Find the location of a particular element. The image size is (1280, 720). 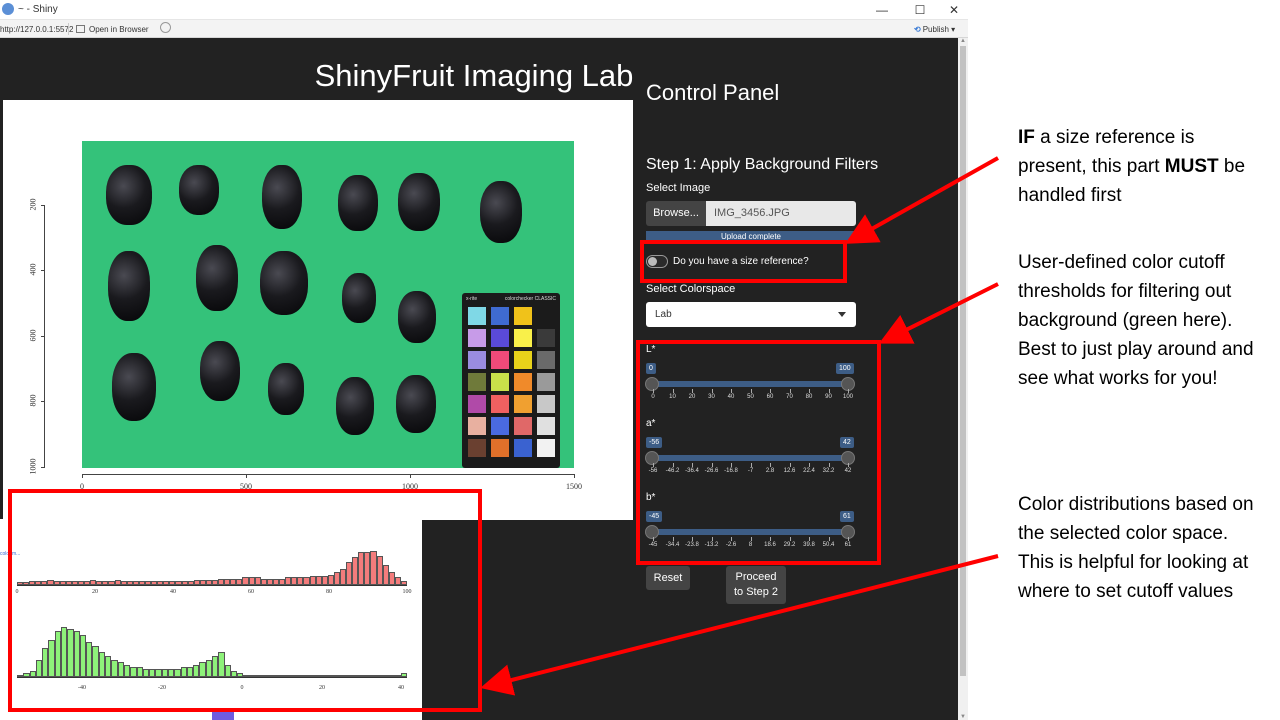

arrow-size-reference is located at coordinates (922, 200).